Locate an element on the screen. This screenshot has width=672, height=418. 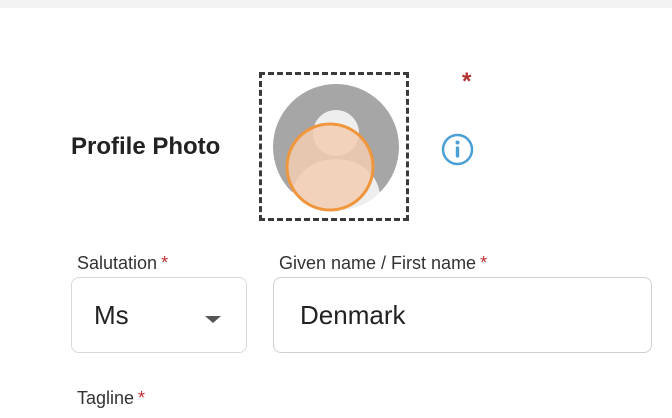
salutation-required-marker: * is located at coordinates (165, 263).